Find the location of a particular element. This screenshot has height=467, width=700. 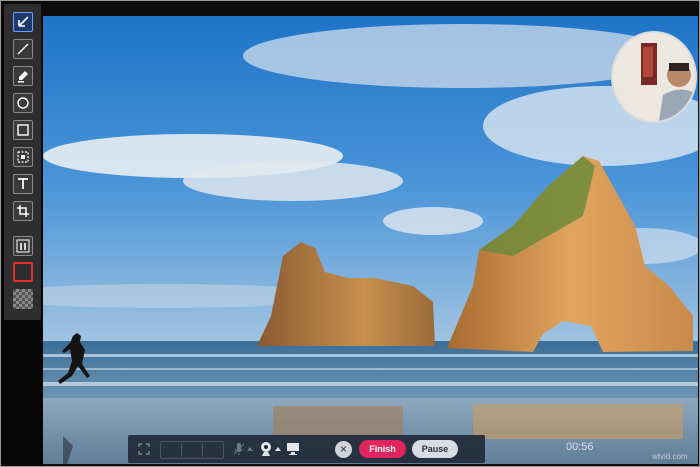

top-bar is located at coordinates (350, 8).